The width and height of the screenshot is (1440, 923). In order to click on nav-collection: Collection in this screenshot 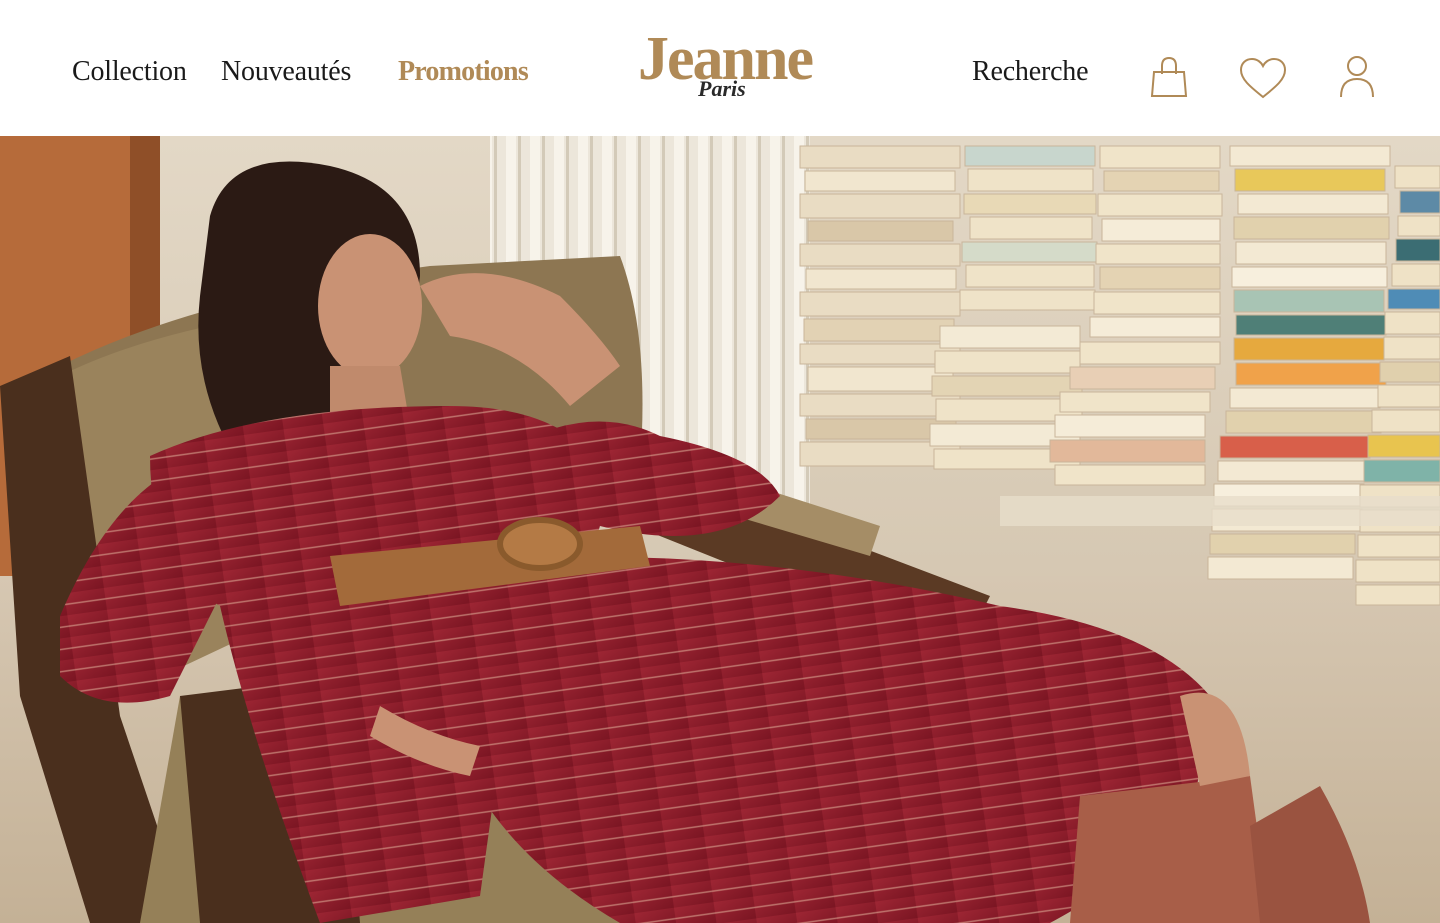, I will do `click(129, 72)`.